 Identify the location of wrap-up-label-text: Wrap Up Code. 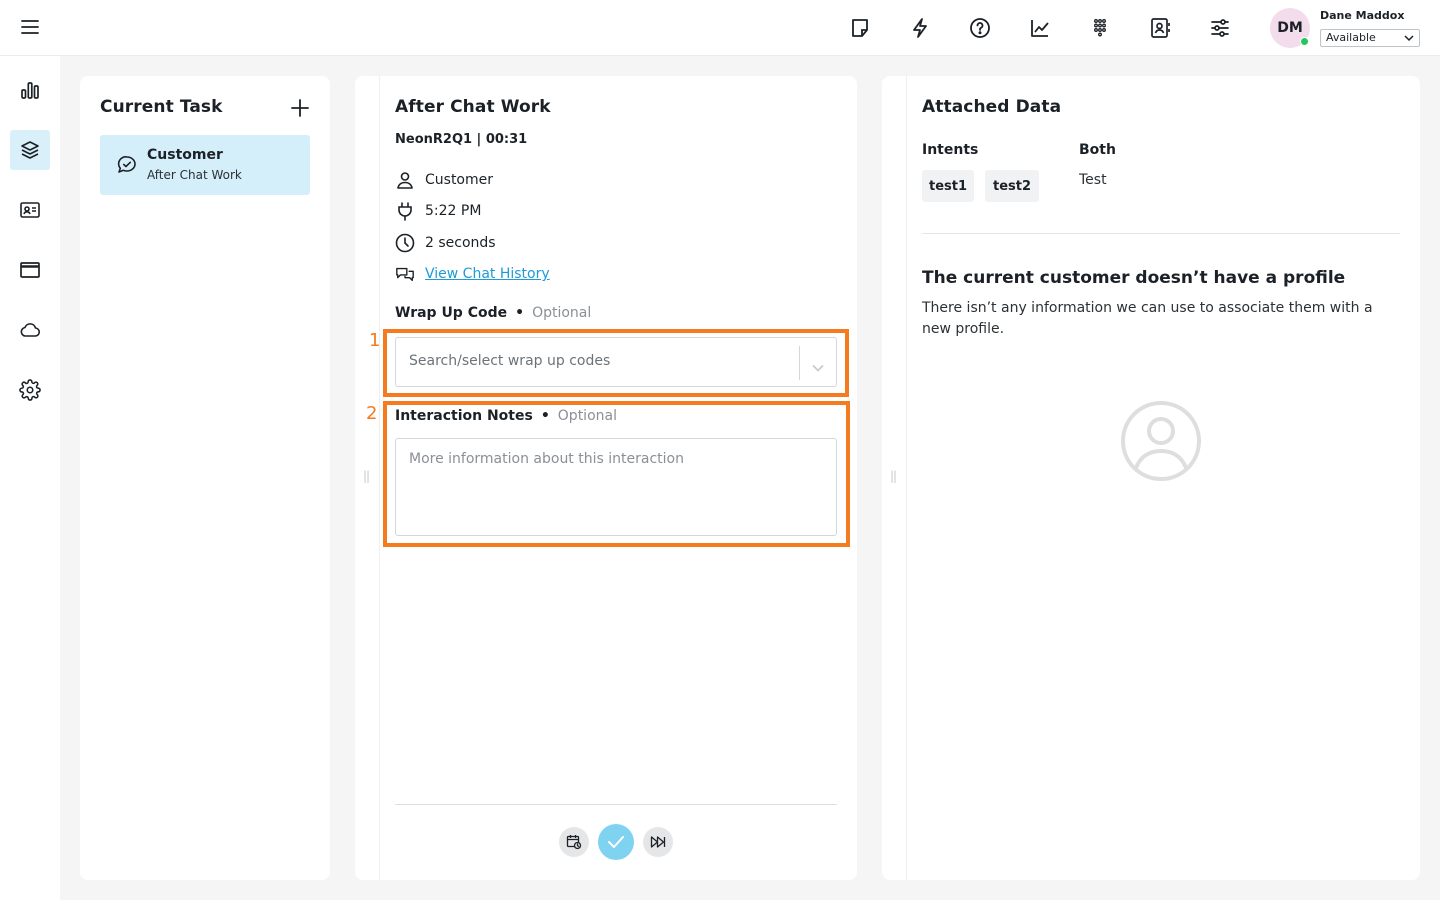
(451, 313).